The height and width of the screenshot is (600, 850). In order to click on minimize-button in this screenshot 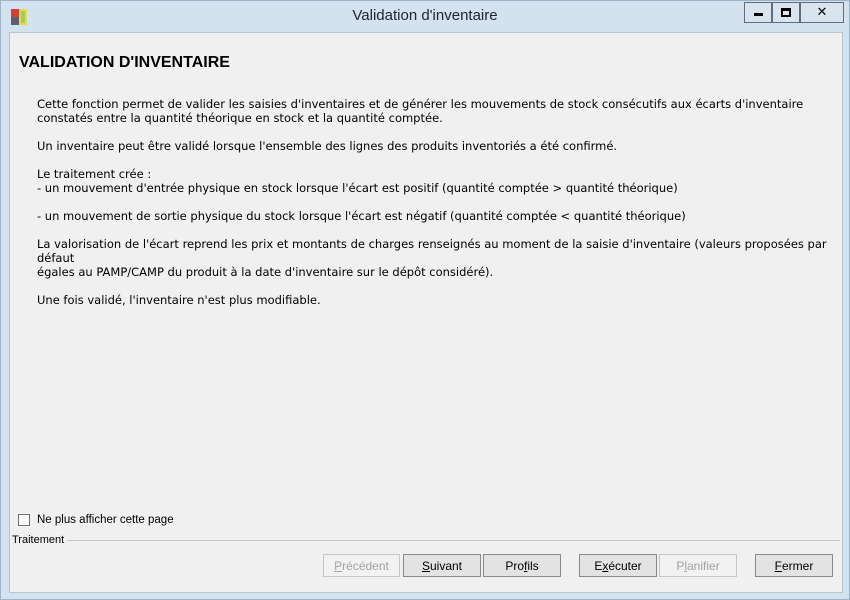, I will do `click(758, 12)`.